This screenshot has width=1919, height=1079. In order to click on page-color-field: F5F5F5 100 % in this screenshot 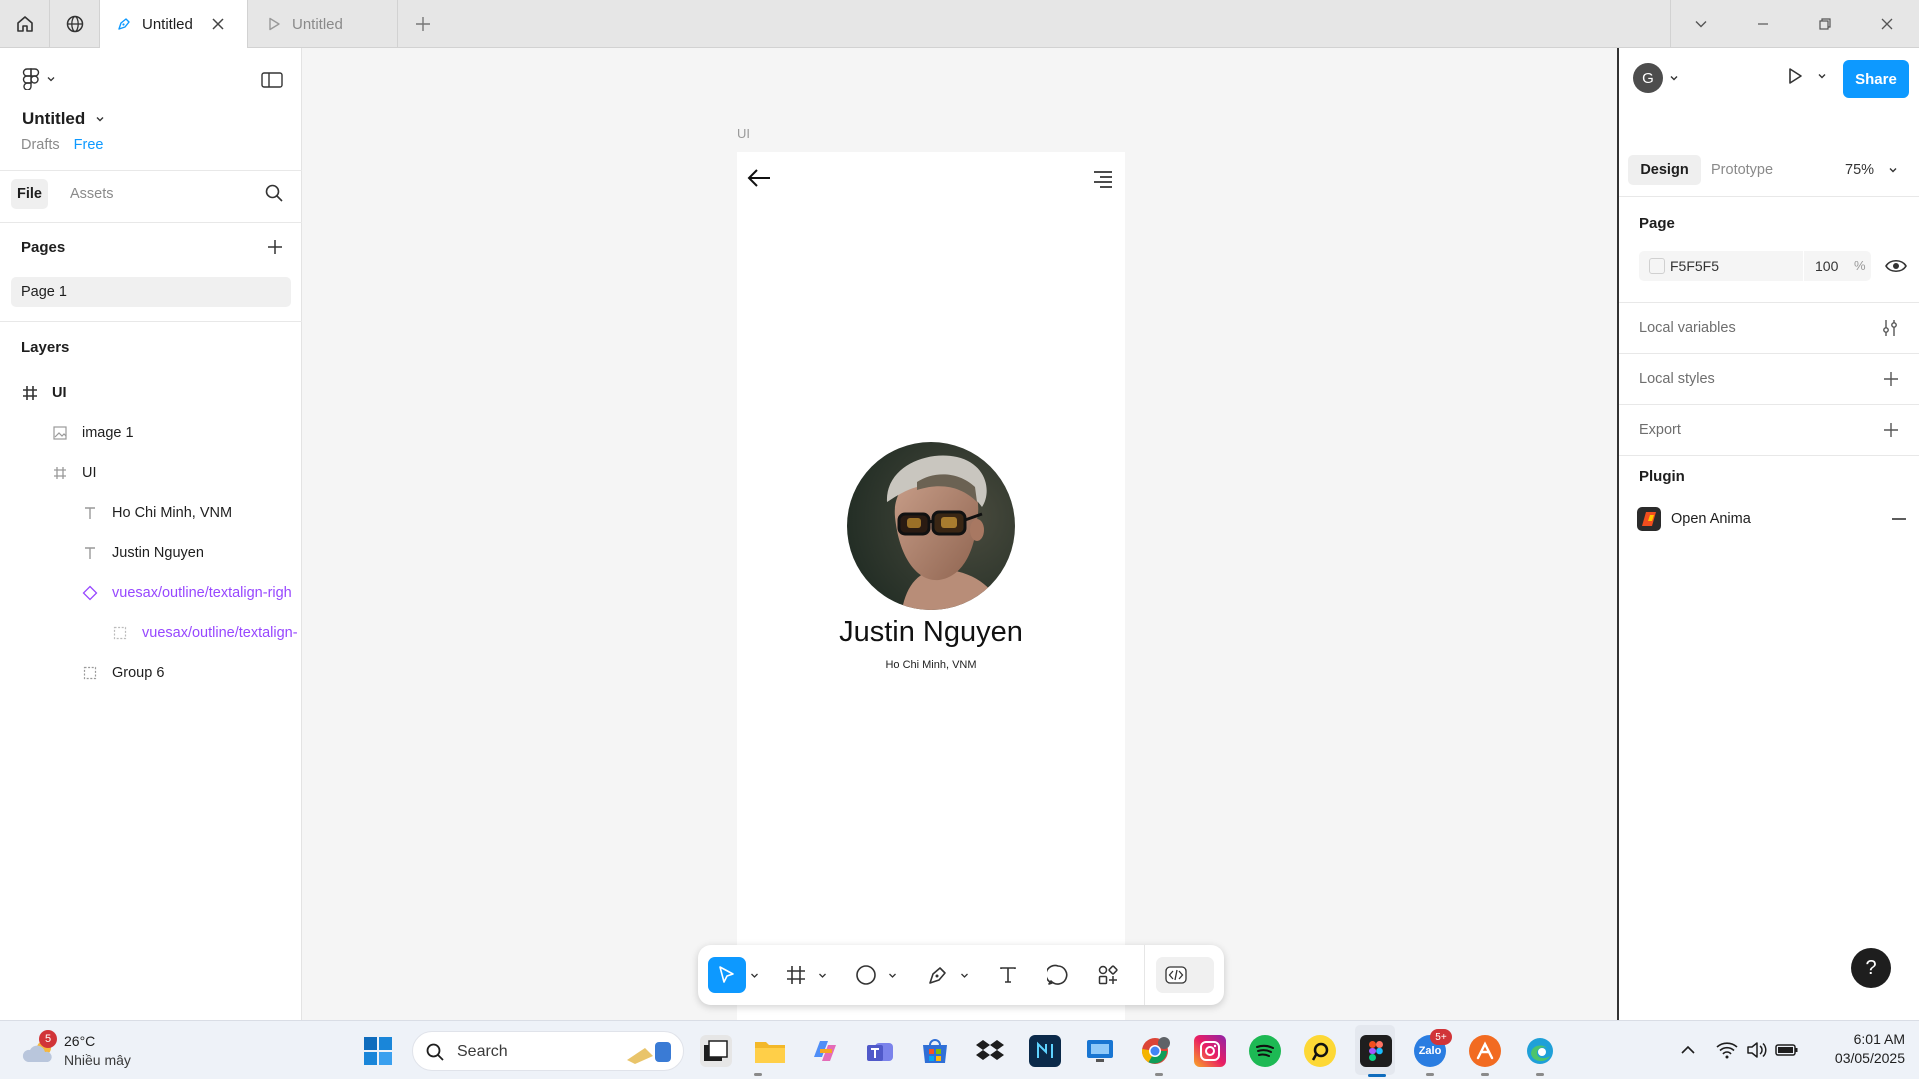, I will do `click(1755, 266)`.